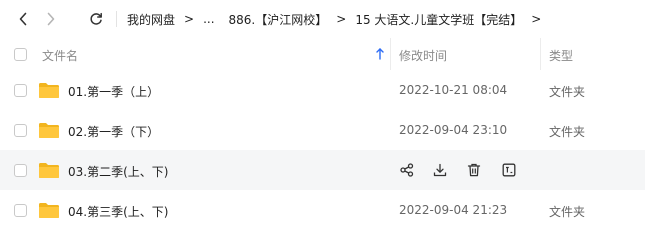  I want to click on row-name: 04.第三季(上、下), so click(118, 211).